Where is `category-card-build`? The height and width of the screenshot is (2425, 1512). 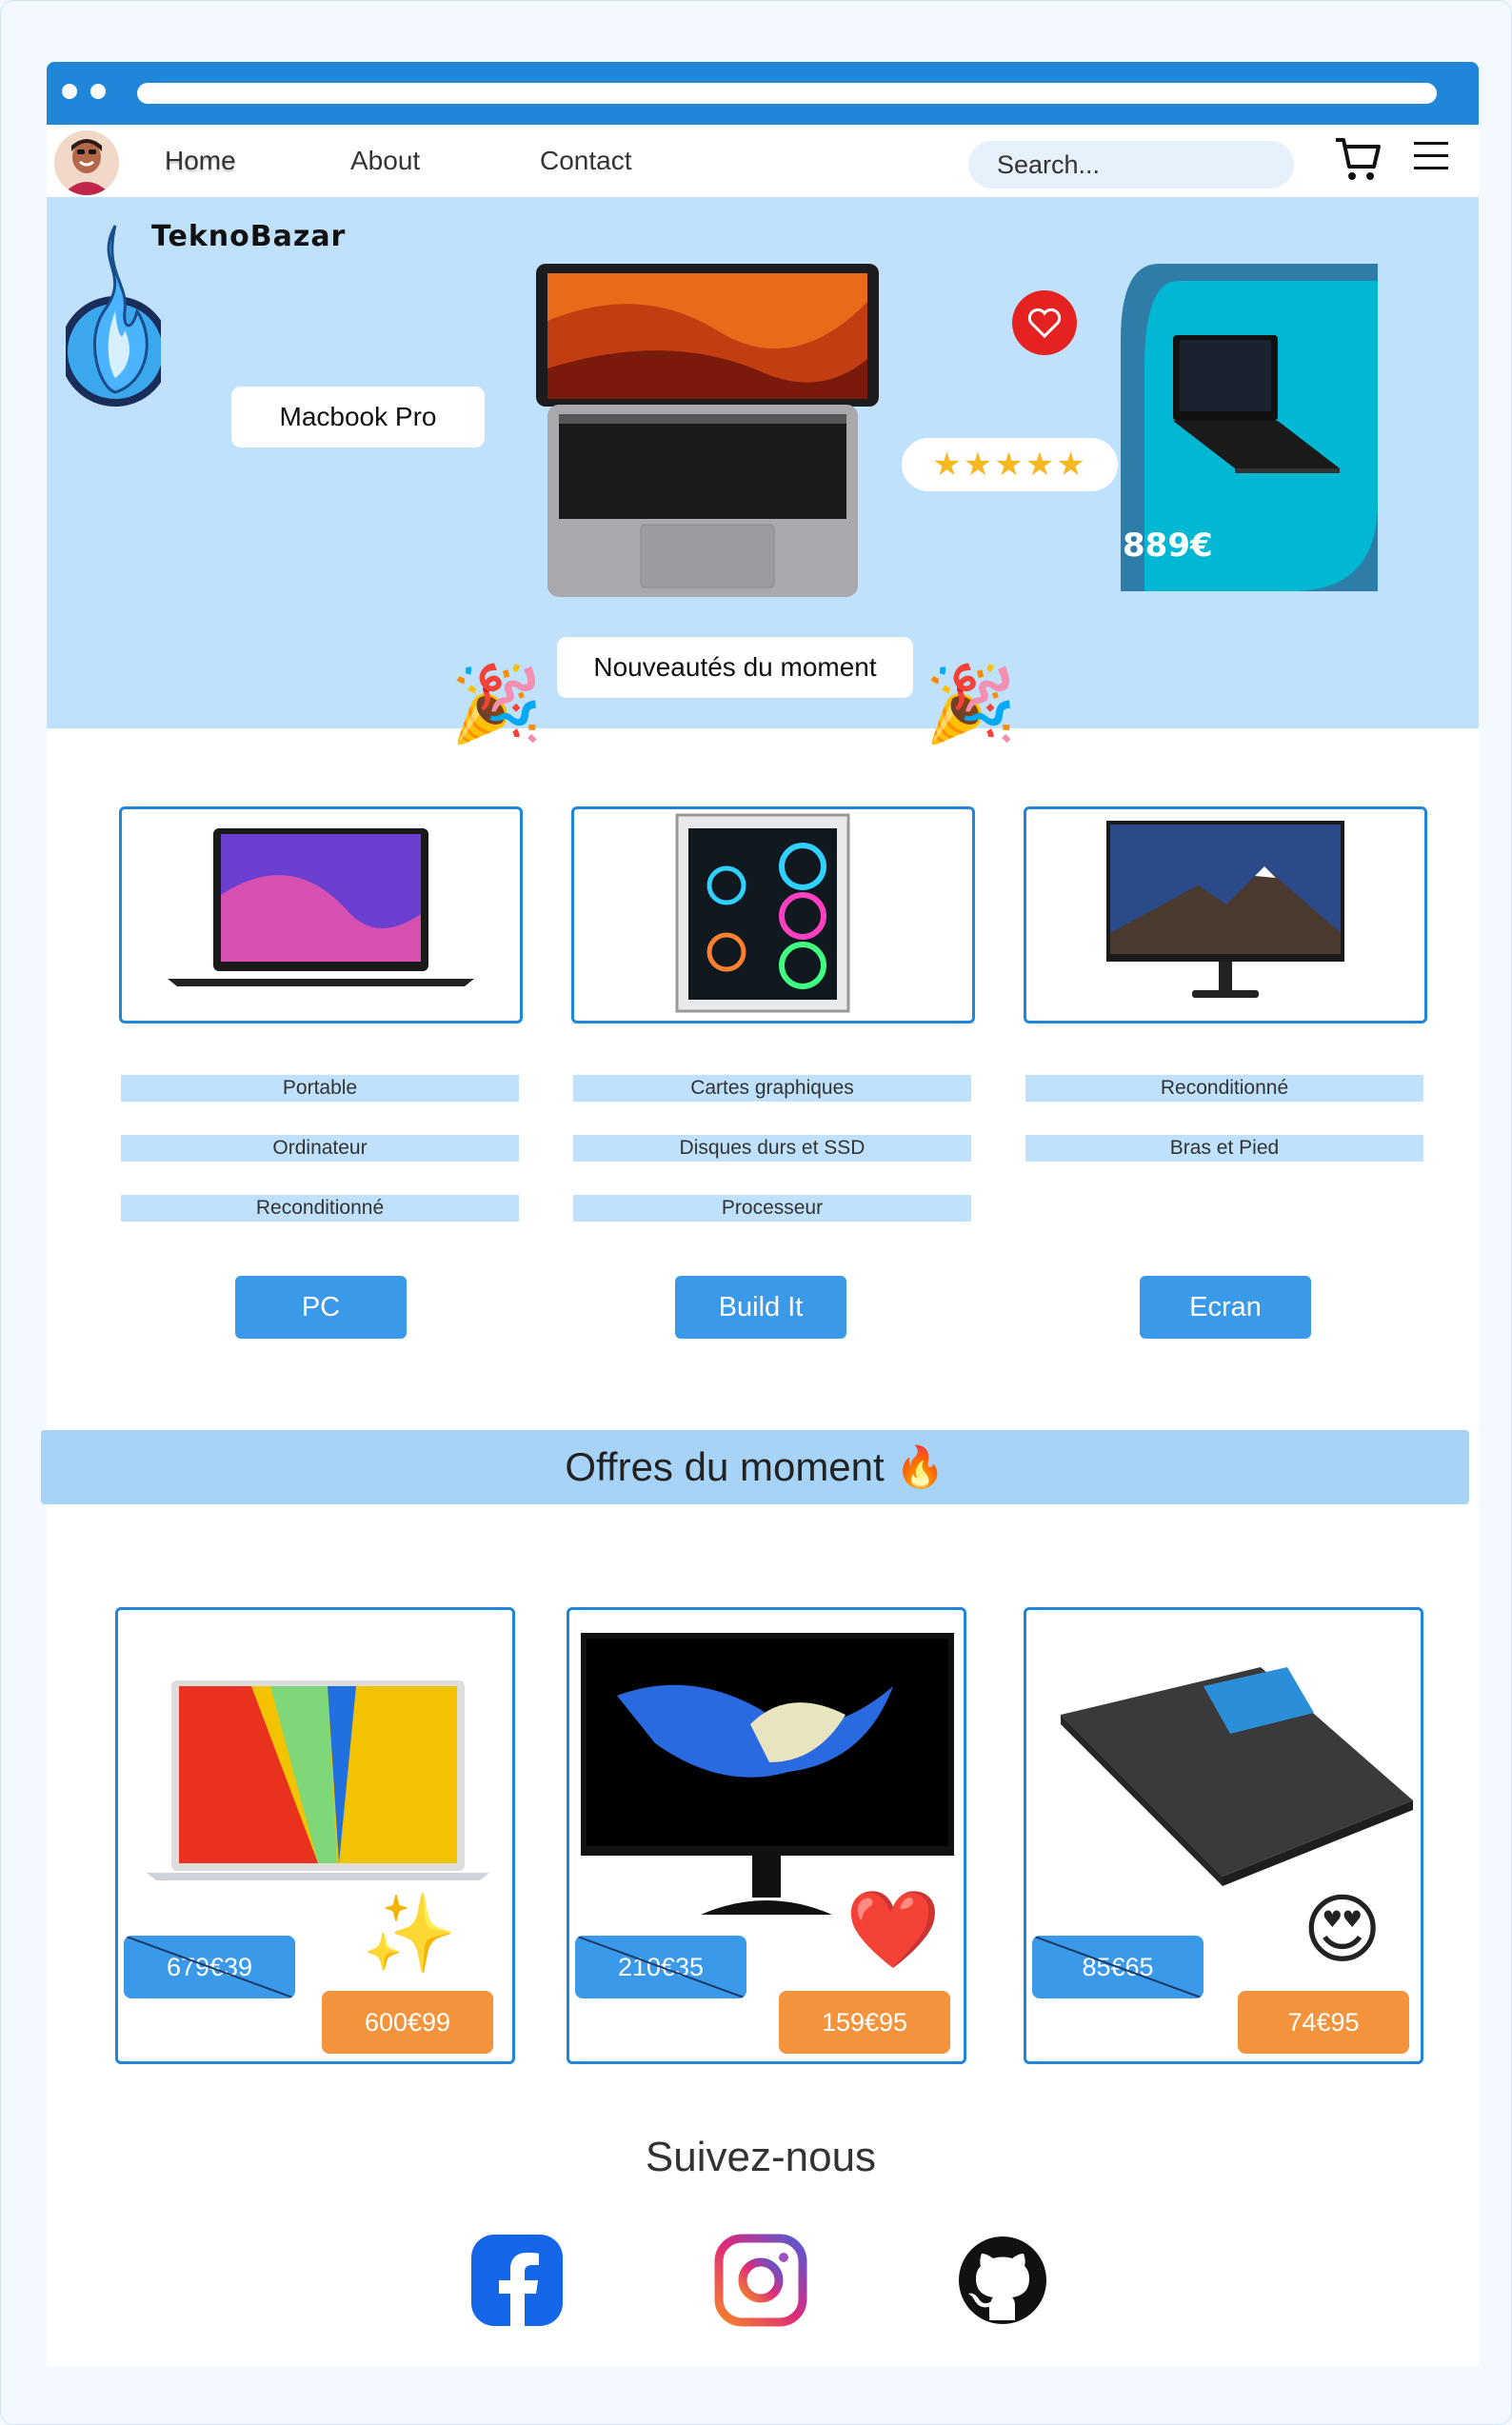
category-card-build is located at coordinates (773, 915).